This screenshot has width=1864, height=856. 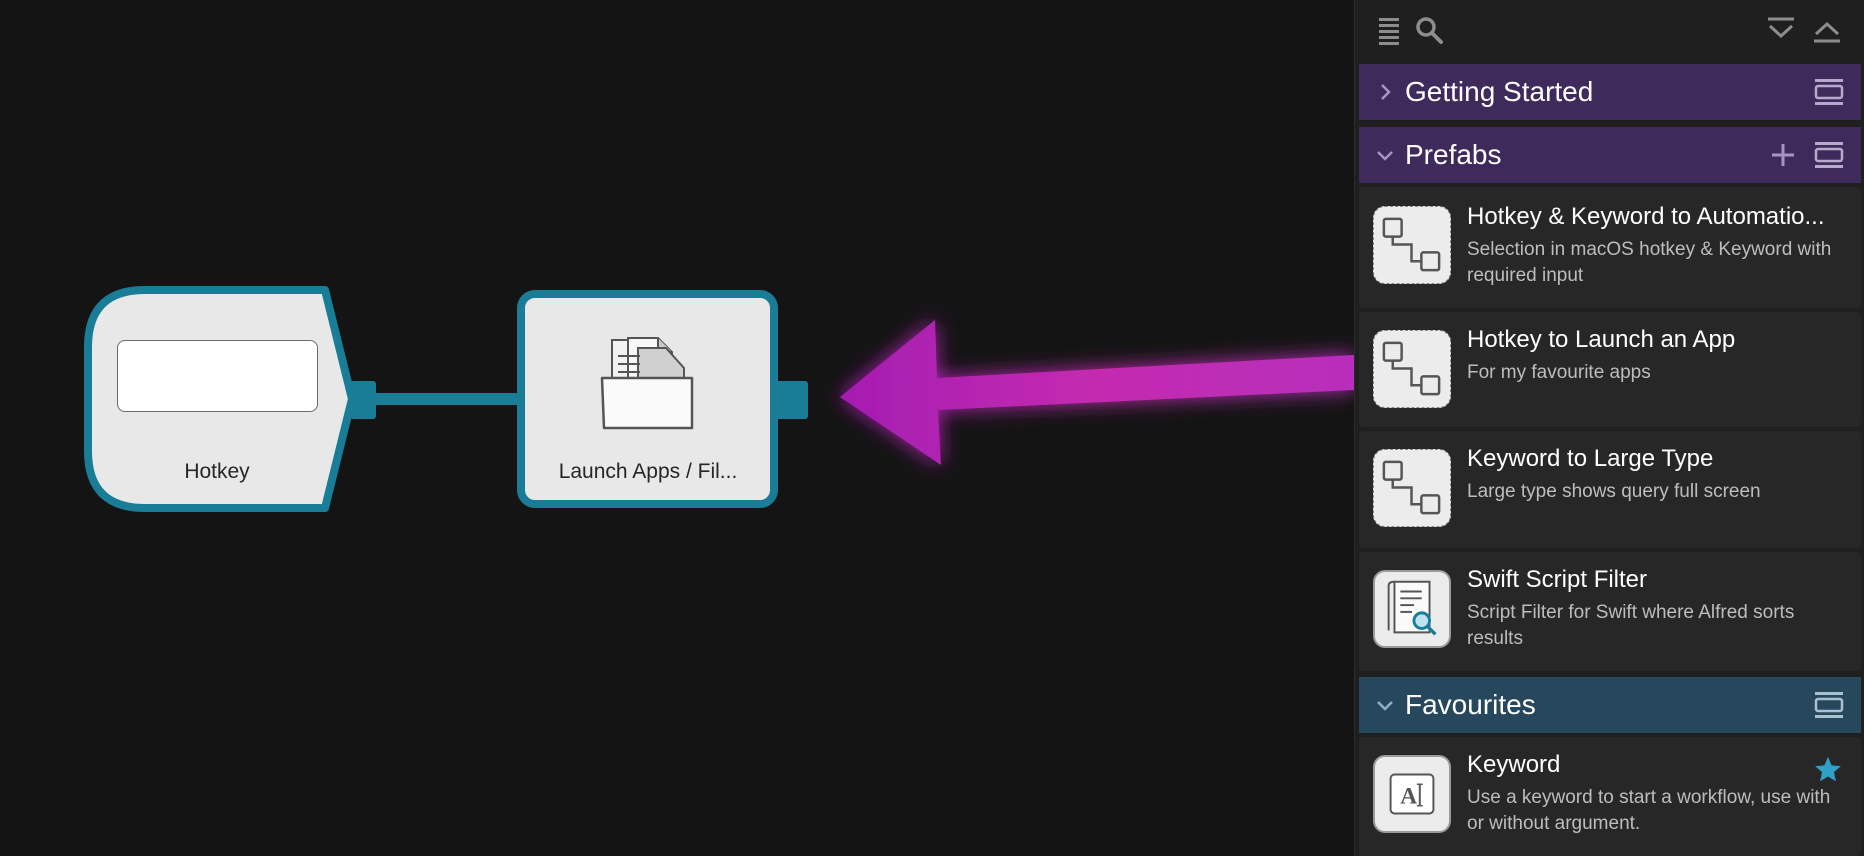 I want to click on section-title: Favourites, so click(x=1470, y=704).